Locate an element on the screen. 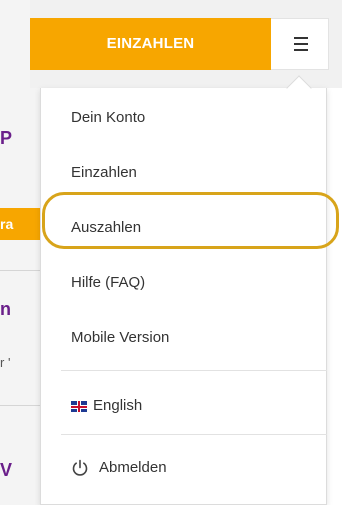  highlight-ring is located at coordinates (190, 220).